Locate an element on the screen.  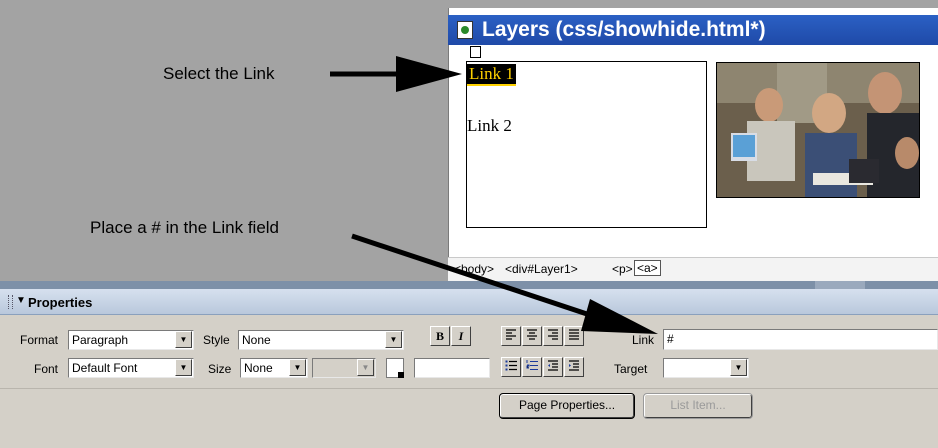
arrow-to-link1-icon is located at coordinates (396, 74).